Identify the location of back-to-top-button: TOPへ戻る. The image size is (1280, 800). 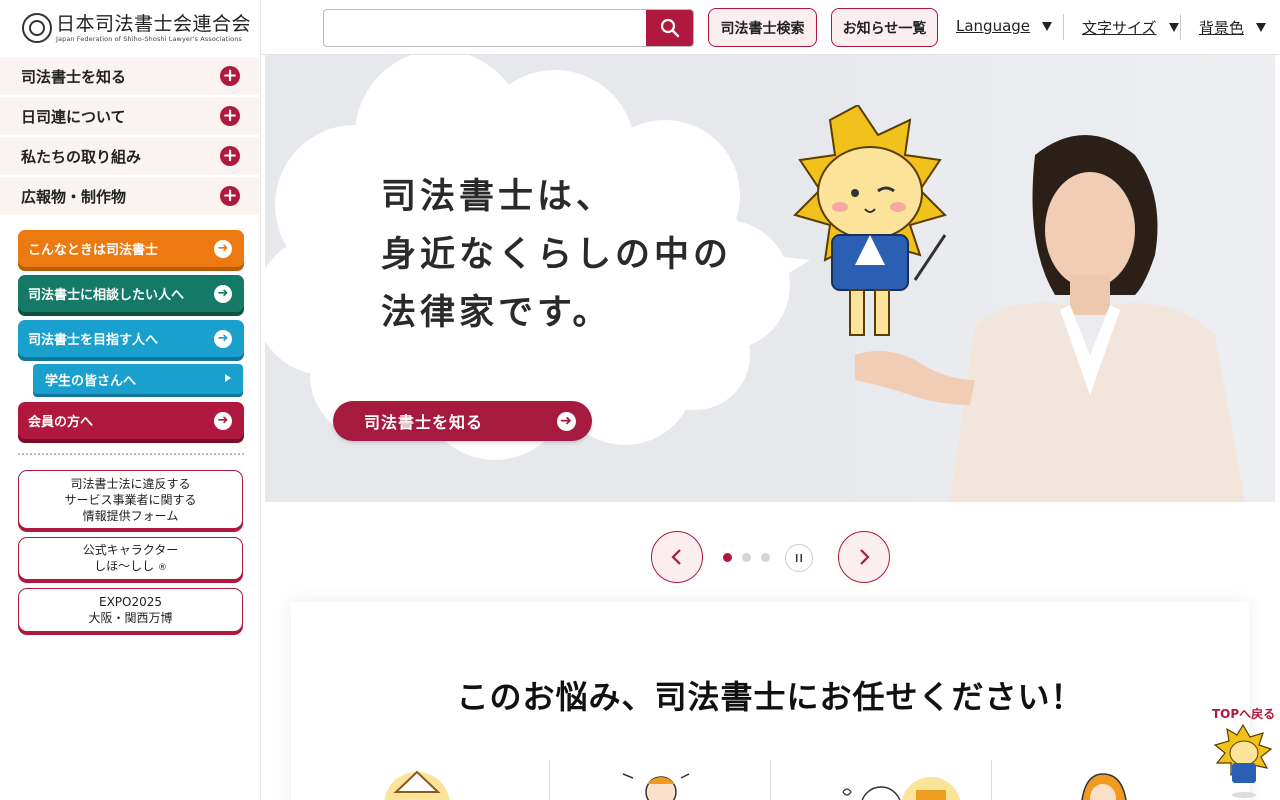
(1242, 751).